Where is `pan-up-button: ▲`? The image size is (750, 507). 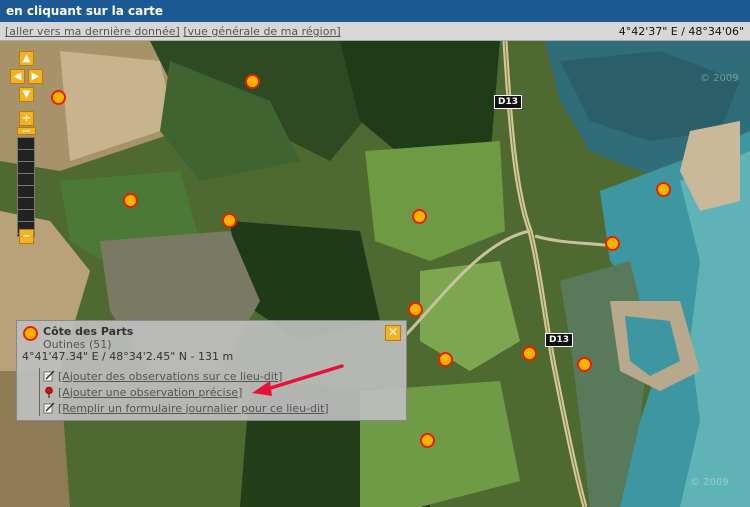 pan-up-button: ▲ is located at coordinates (26, 58).